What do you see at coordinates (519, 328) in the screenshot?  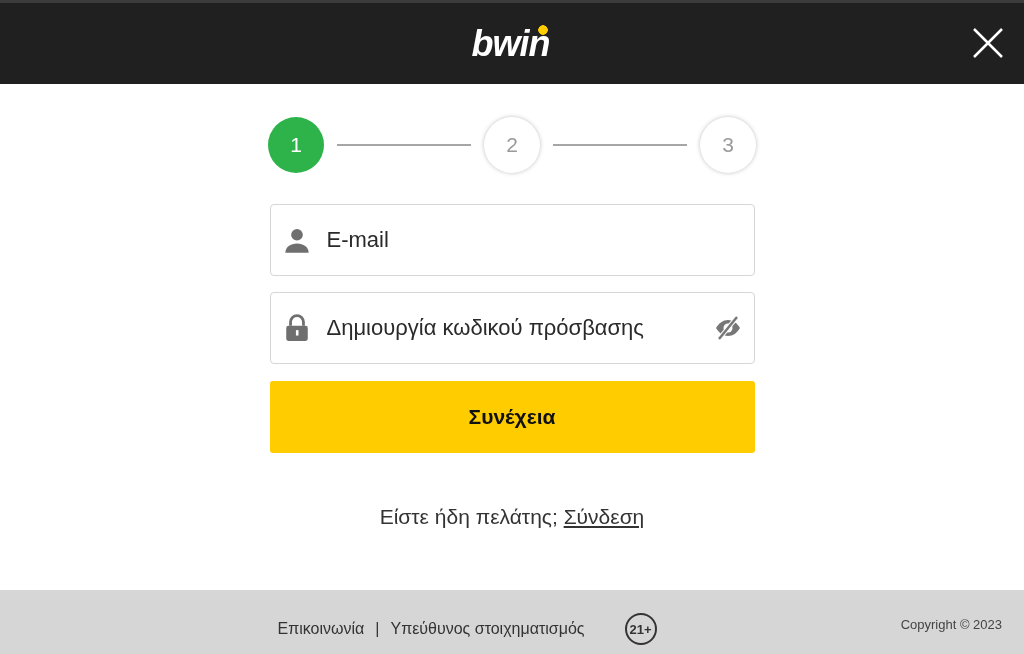 I see `password-input: Δημιουργία κωδικού πρόσβασης` at bounding box center [519, 328].